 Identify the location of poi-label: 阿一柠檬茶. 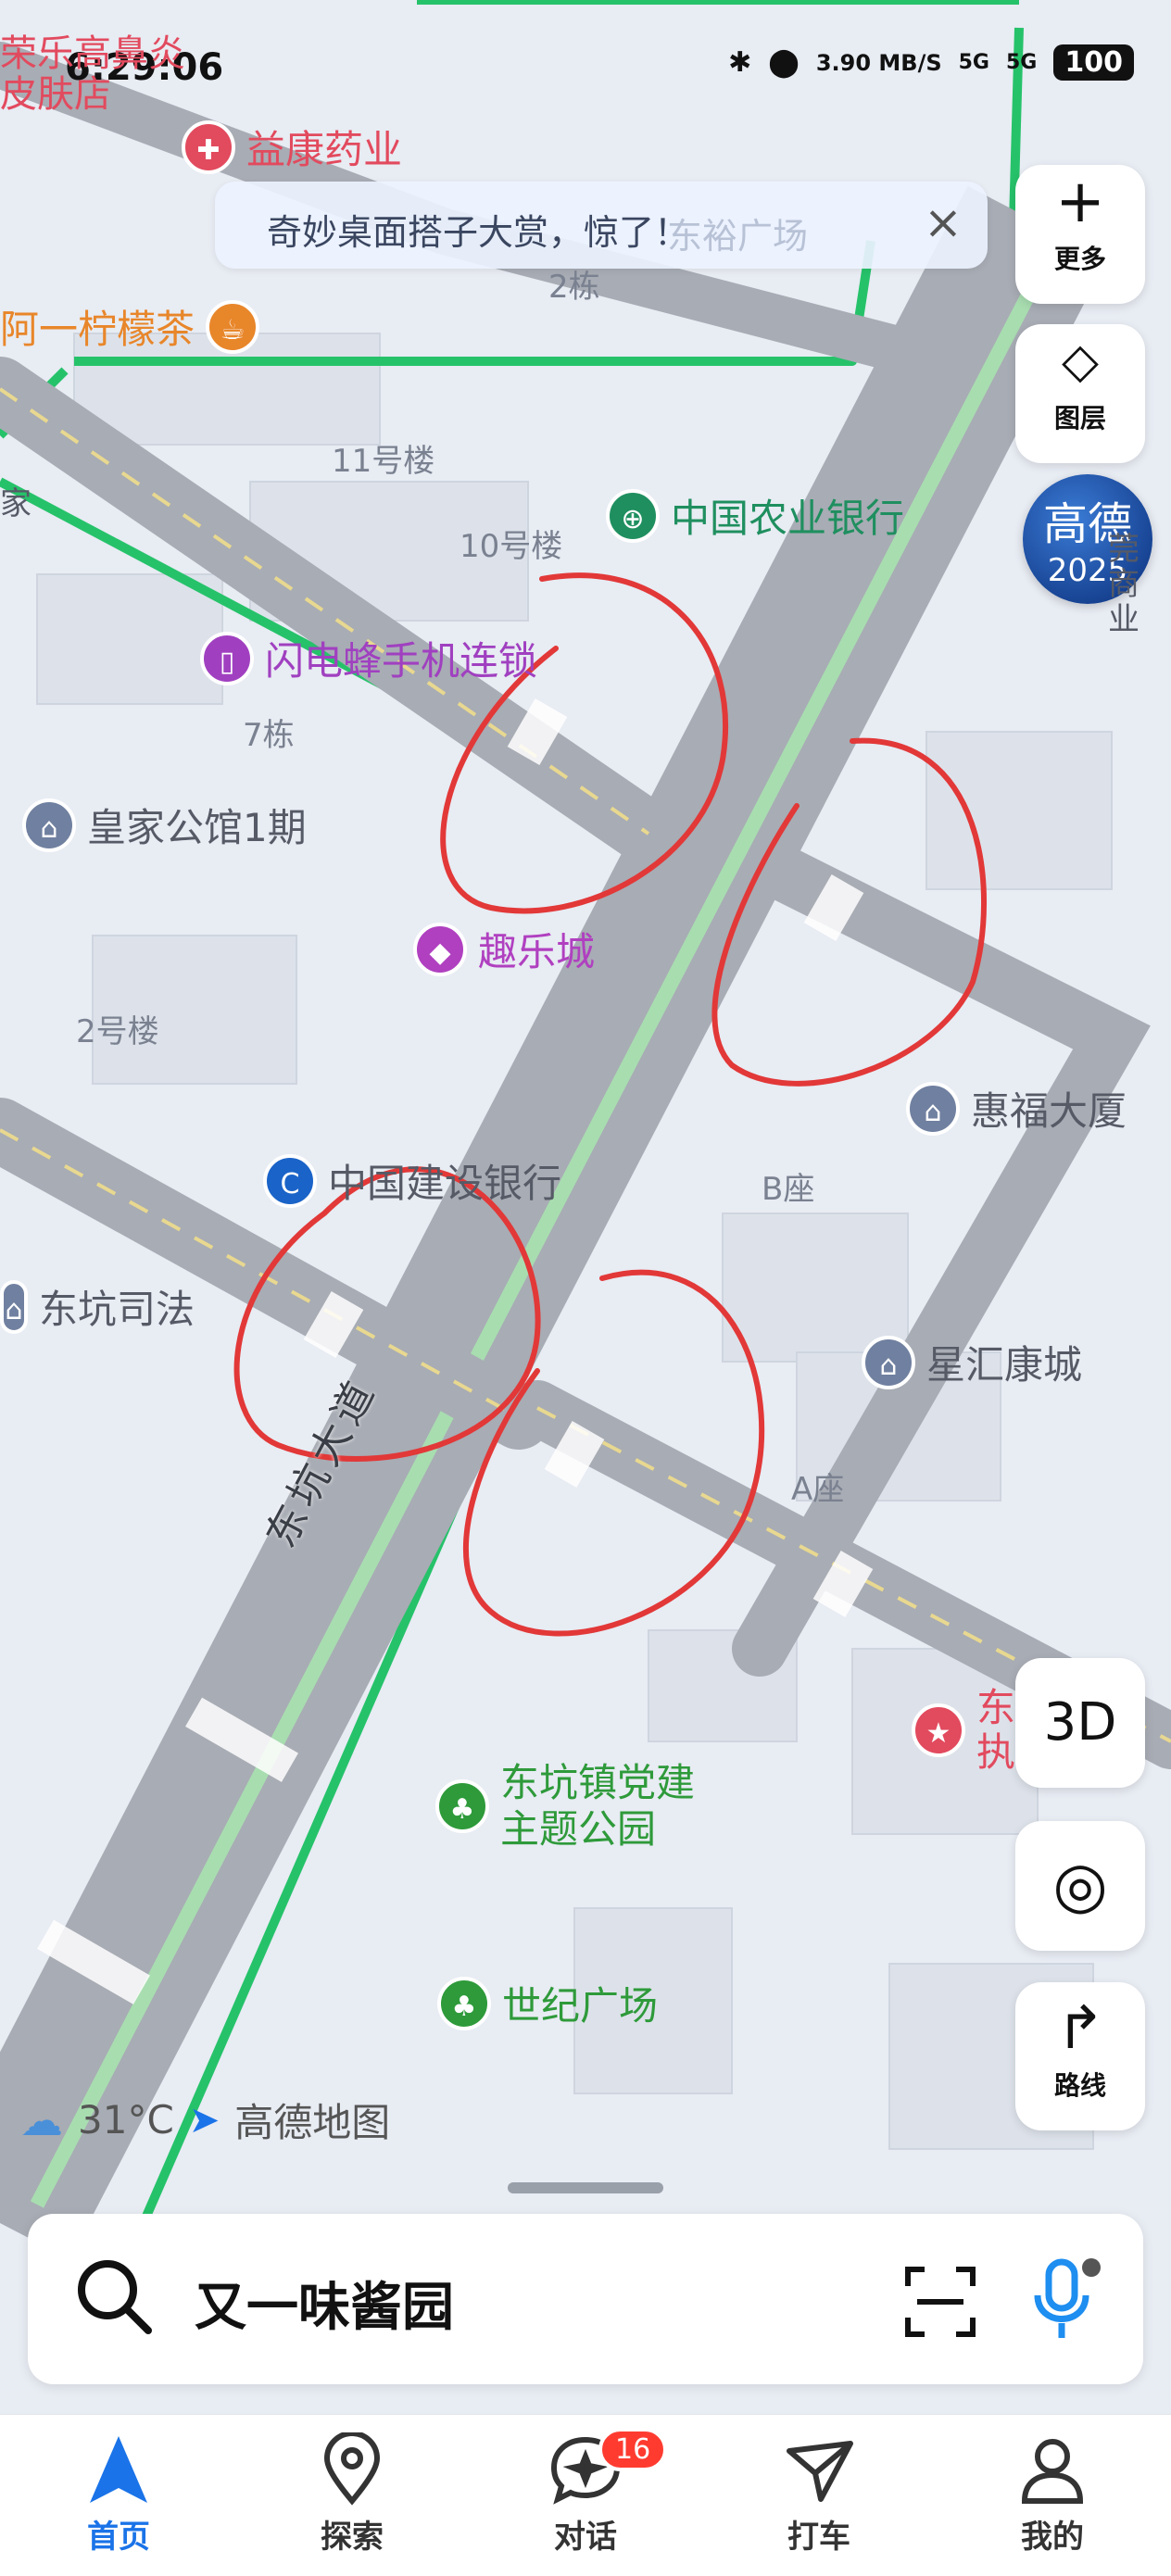
(97, 329).